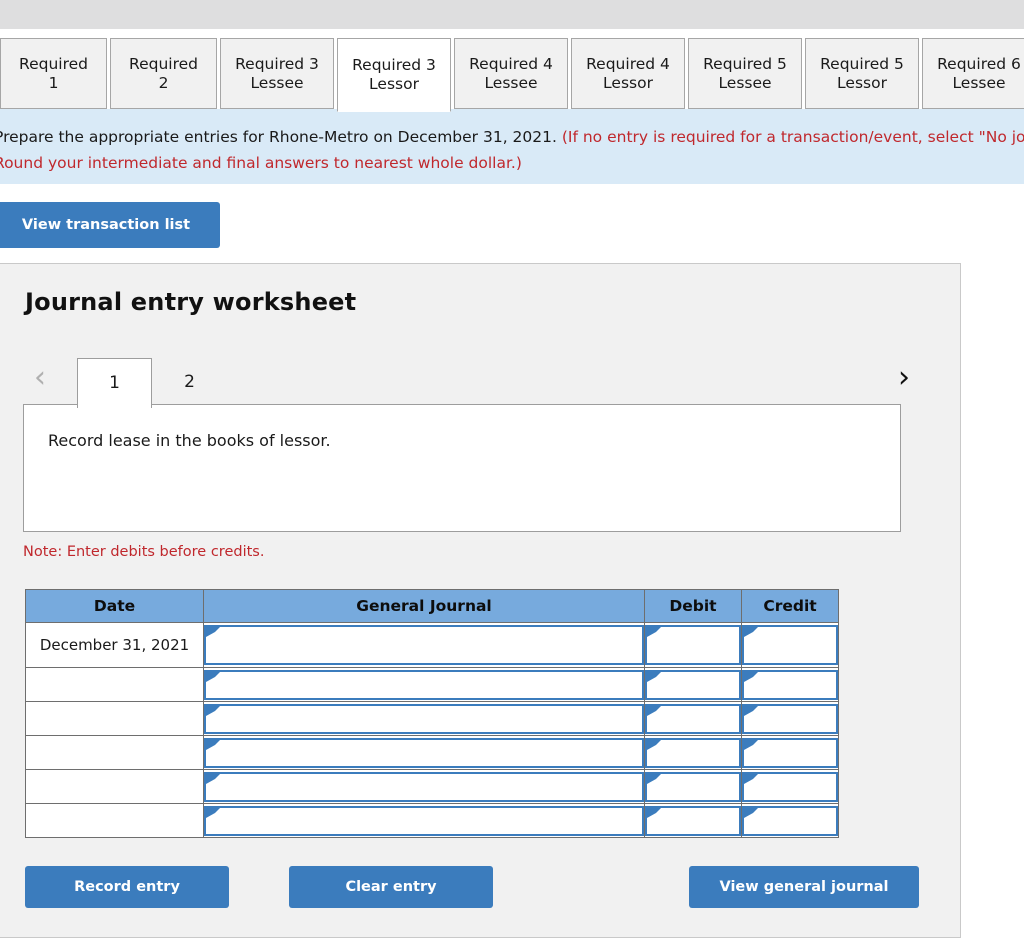 The image size is (1024, 950). I want to click on page-title: Journal entry worksheet, so click(191, 302).